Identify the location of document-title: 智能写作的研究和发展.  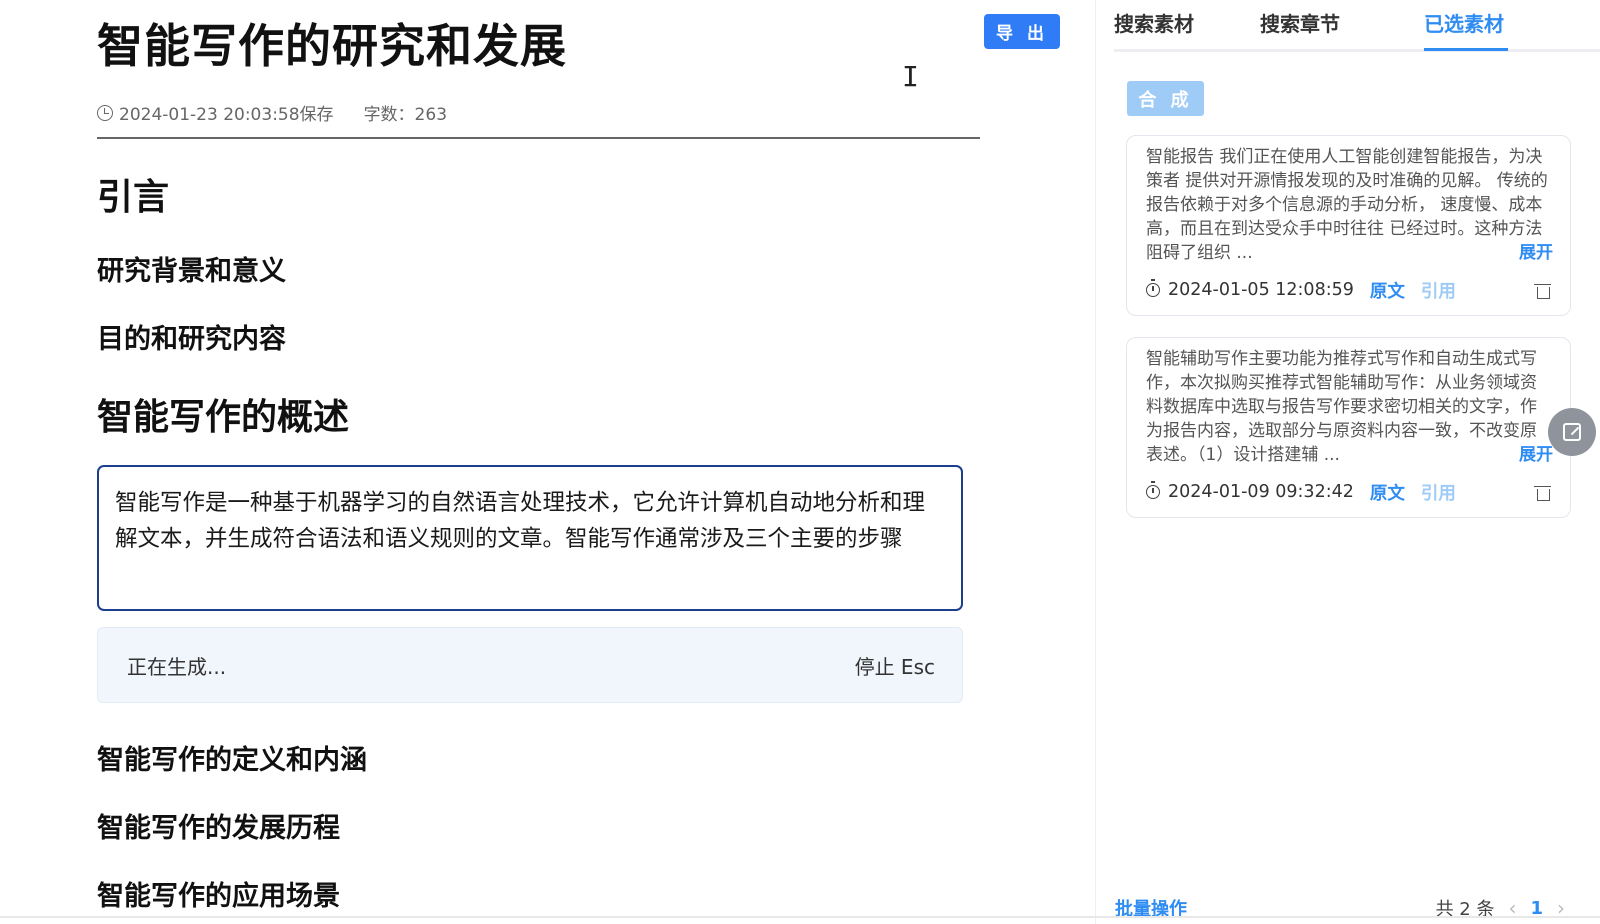
(332, 43).